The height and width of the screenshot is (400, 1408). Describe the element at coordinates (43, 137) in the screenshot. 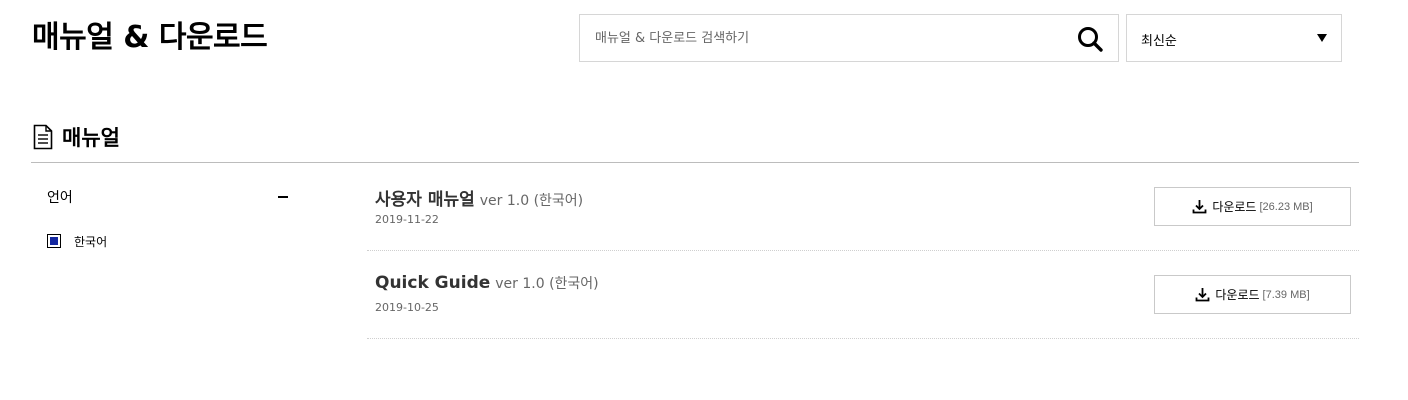

I see `document-icon` at that location.